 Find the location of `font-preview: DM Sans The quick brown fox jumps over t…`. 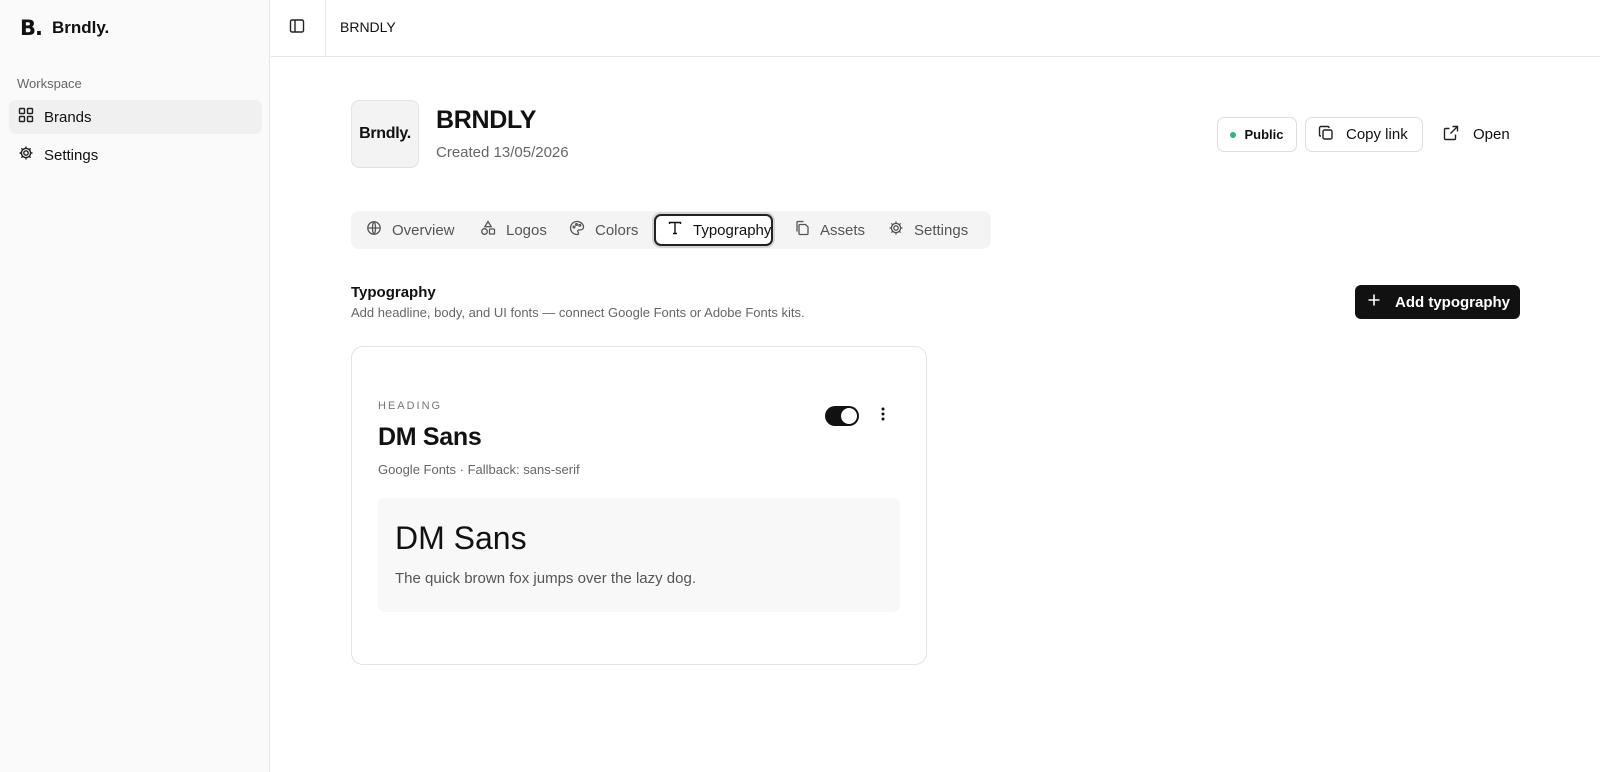

font-preview: DM Sans The quick brown fox jumps over t… is located at coordinates (639, 555).